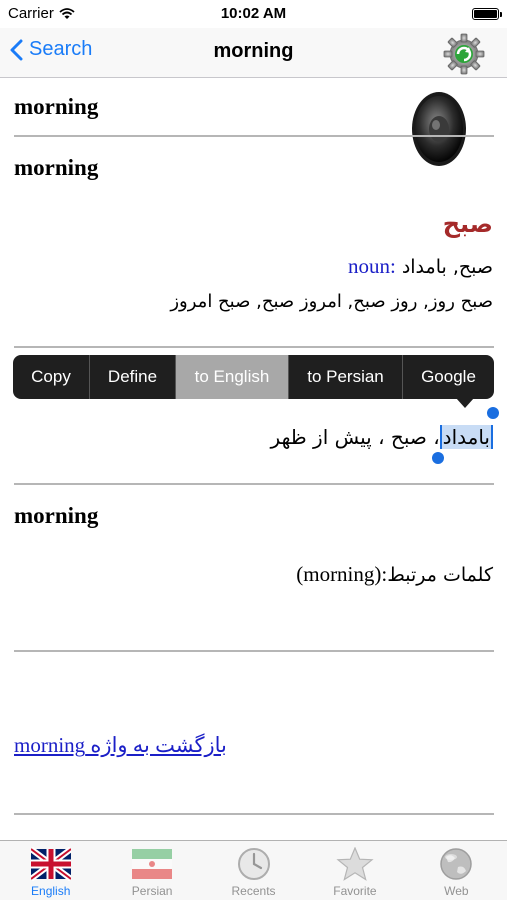 The height and width of the screenshot is (900, 507). I want to click on menu-item-to-persian: to Persian, so click(346, 377).